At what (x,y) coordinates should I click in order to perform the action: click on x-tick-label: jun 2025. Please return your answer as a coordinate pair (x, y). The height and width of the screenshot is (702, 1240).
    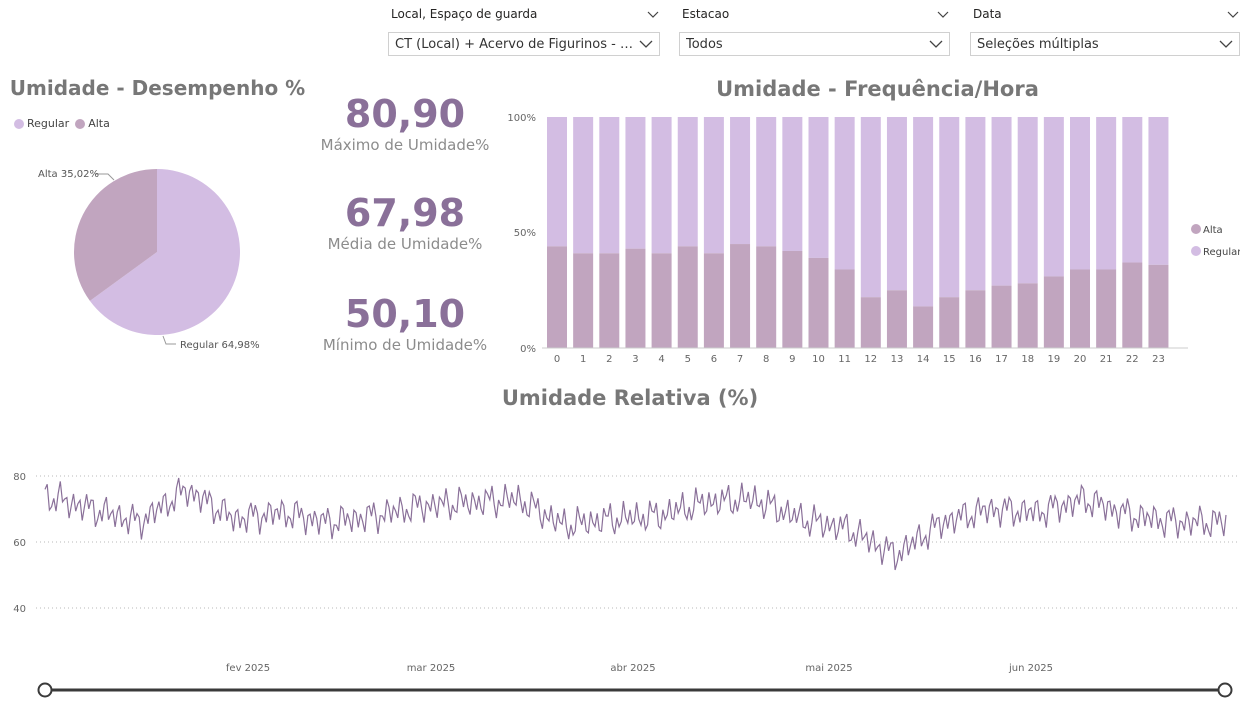
    Looking at the image, I should click on (1030, 668).